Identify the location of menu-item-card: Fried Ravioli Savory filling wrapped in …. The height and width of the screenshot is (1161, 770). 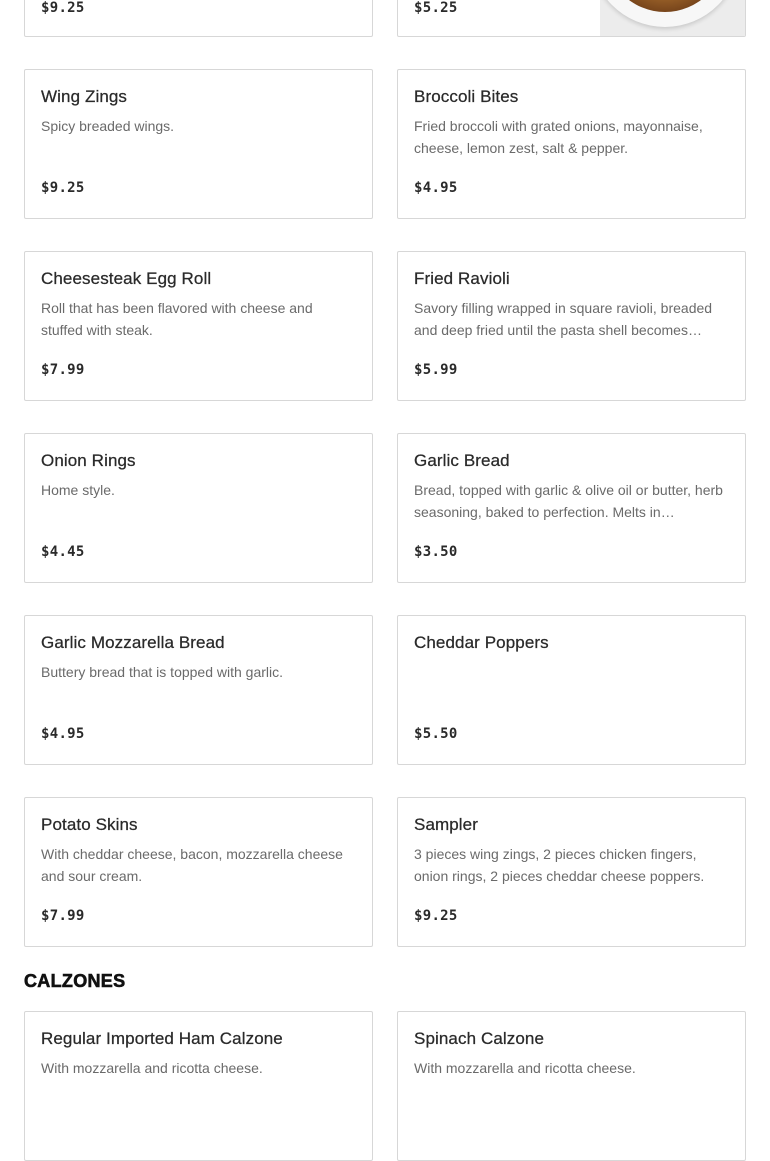
(571, 326).